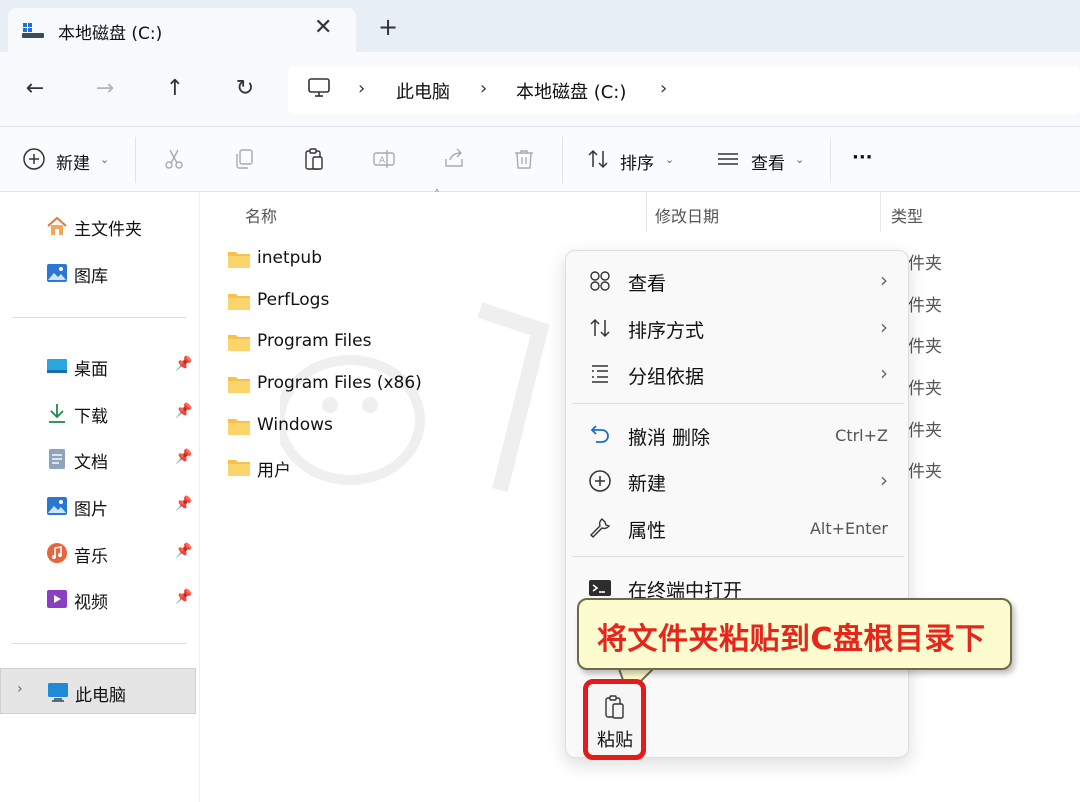  I want to click on sidebar-item-music: 音乐 📌, so click(98, 552).